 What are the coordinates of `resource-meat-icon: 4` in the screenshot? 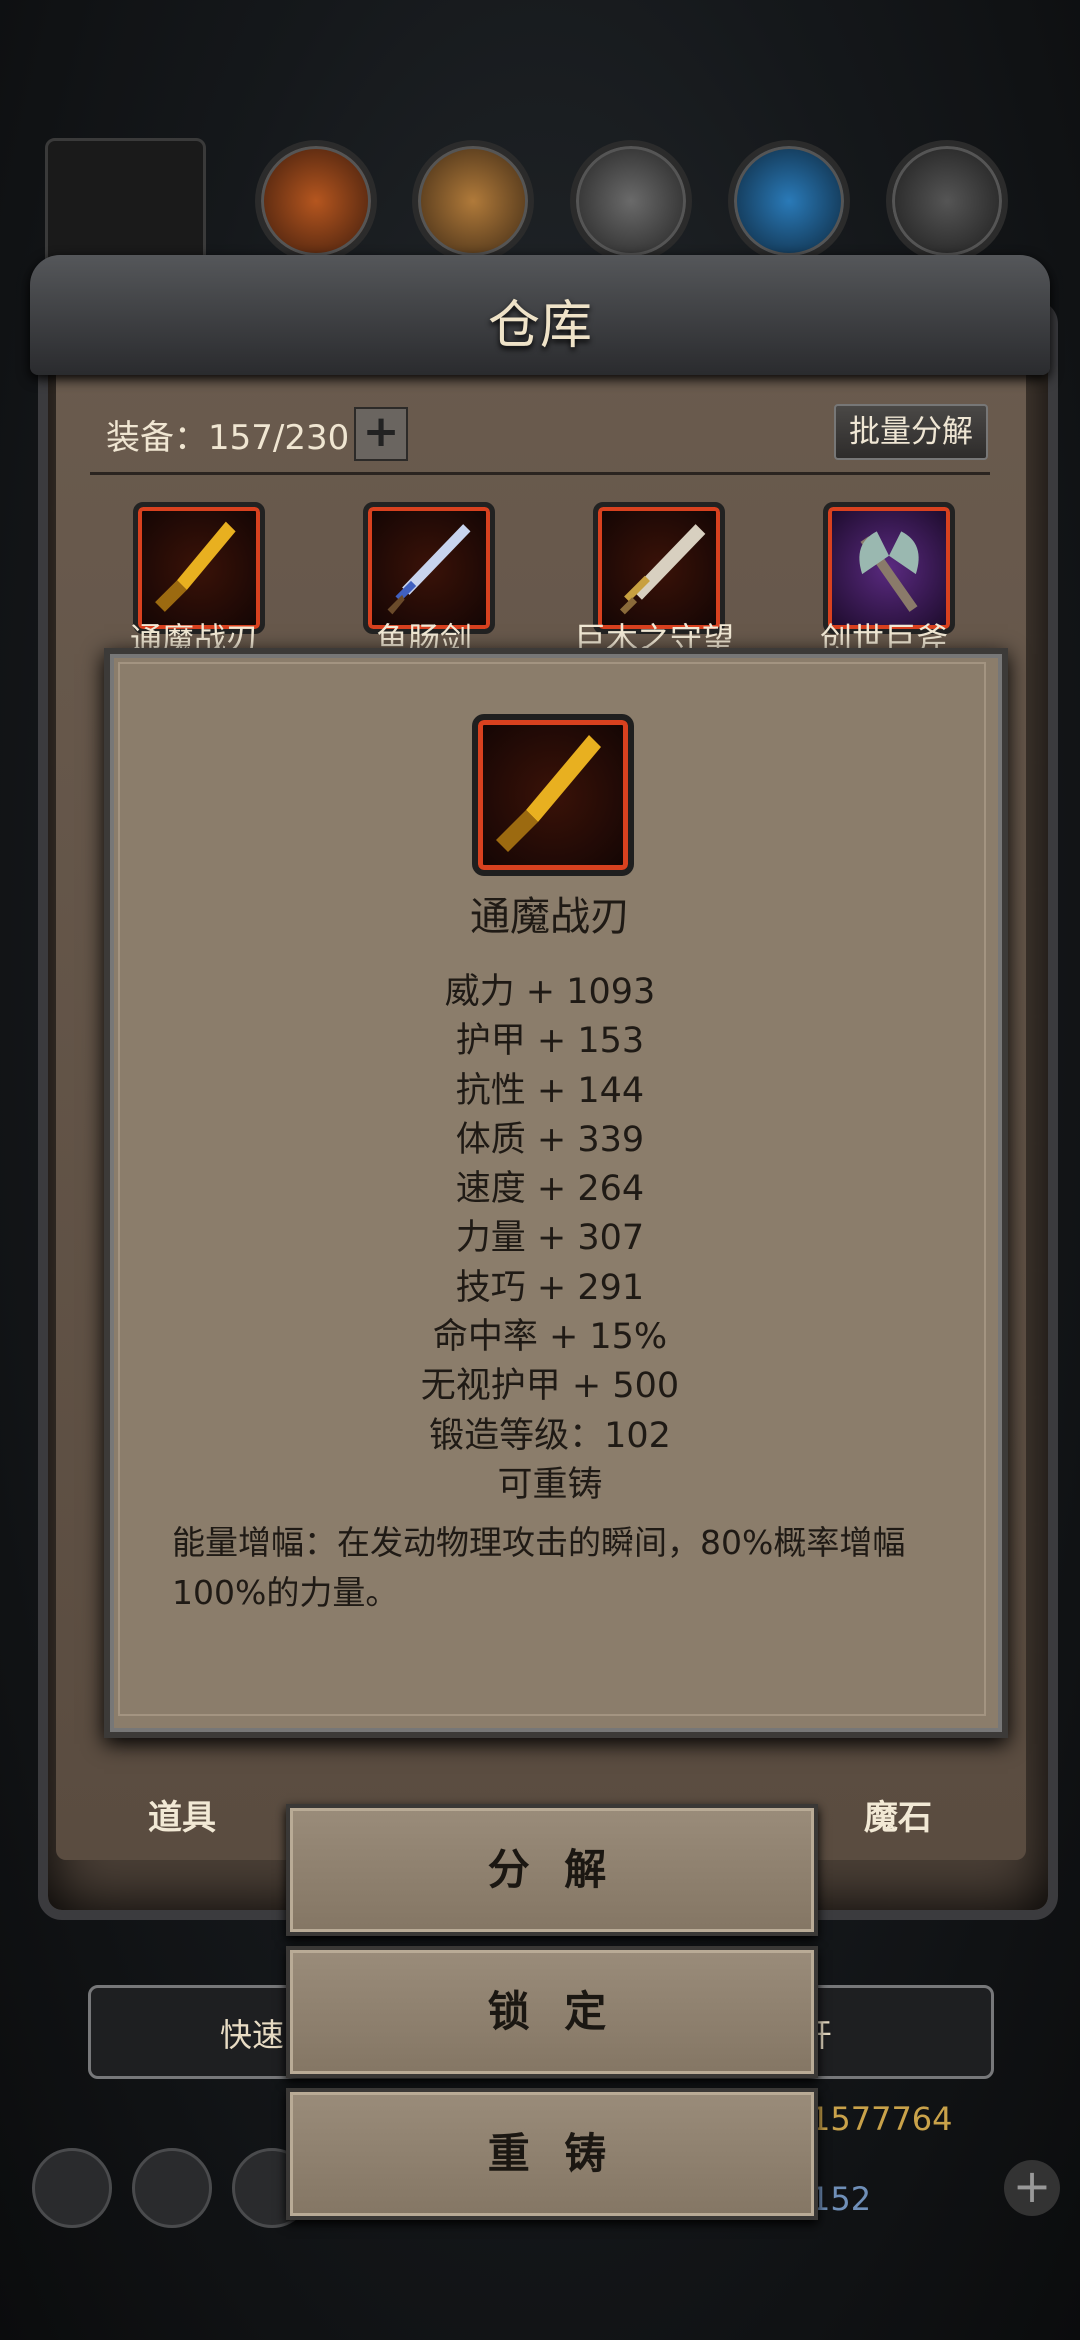 It's located at (316, 215).